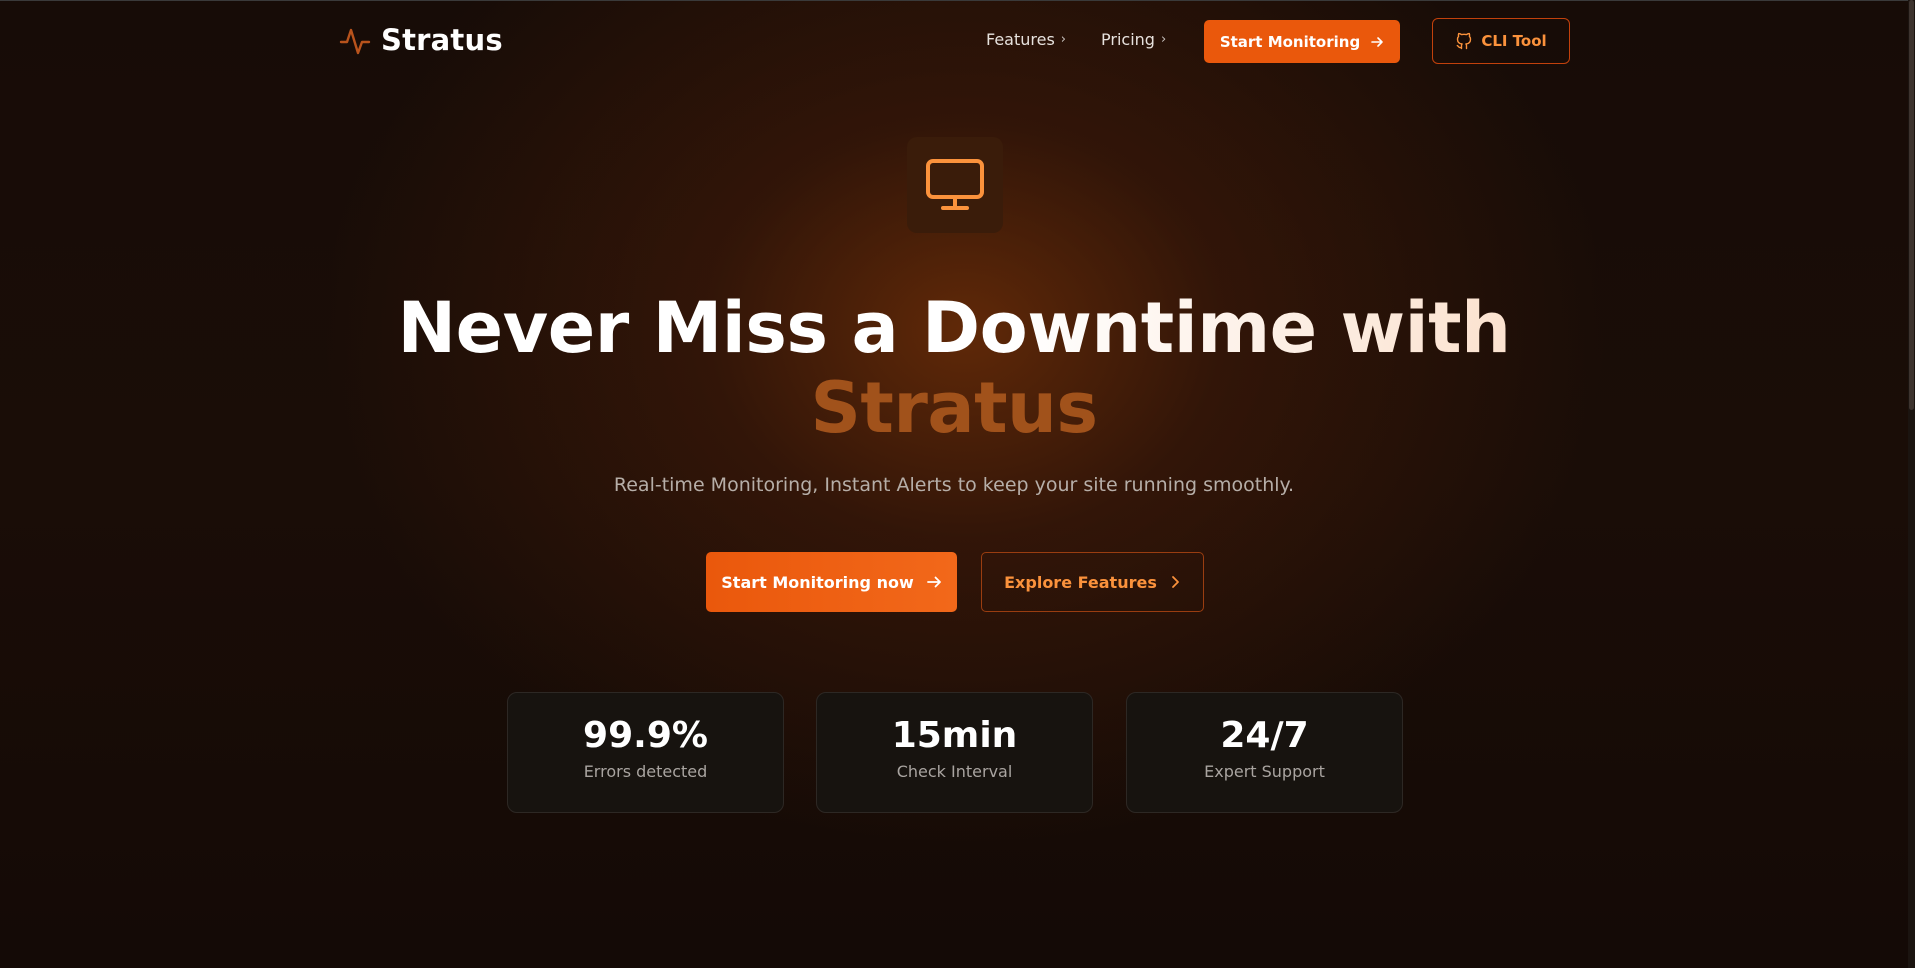 The height and width of the screenshot is (968, 1915). I want to click on stat-card-support: 24/7 Expert Support, so click(1264, 752).